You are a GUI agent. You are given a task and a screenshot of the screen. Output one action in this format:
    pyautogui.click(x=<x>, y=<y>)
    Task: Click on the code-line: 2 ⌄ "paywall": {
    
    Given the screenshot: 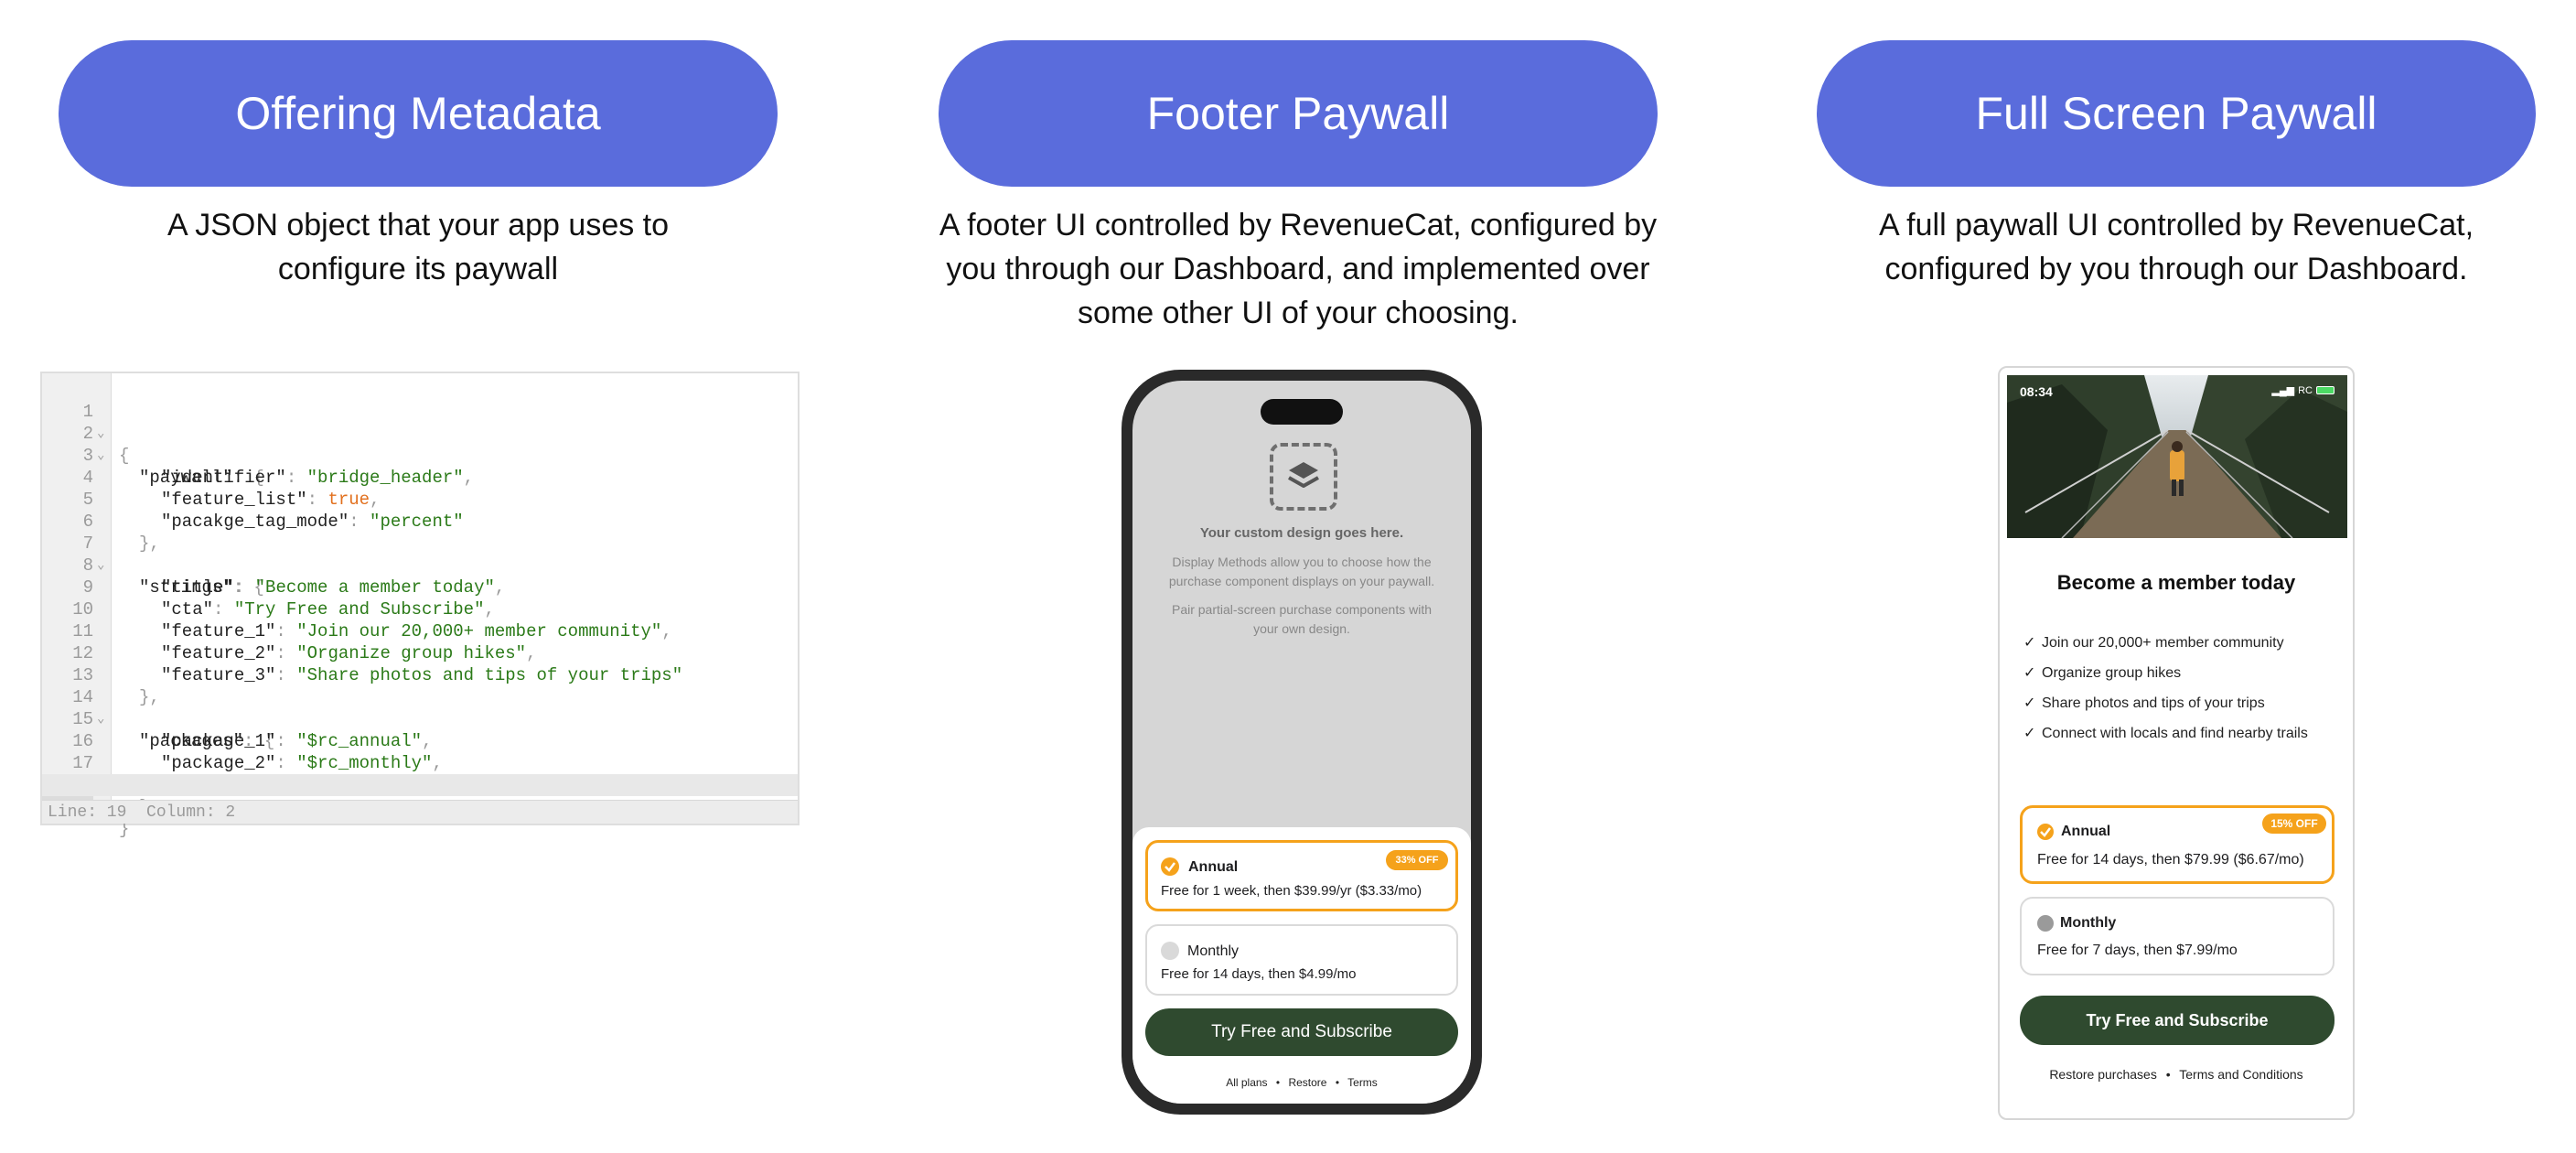 What is the action you would take?
    pyautogui.click(x=420, y=444)
    